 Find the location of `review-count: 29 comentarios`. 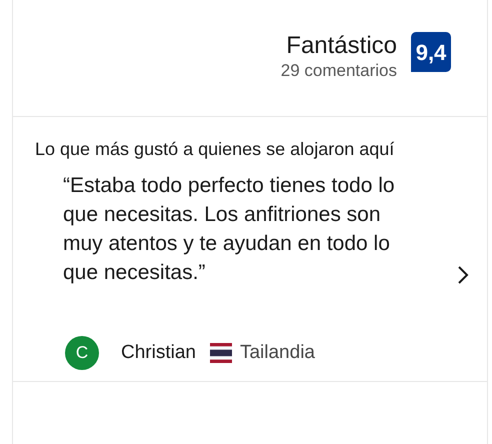

review-count: 29 comentarios is located at coordinates (338, 71).